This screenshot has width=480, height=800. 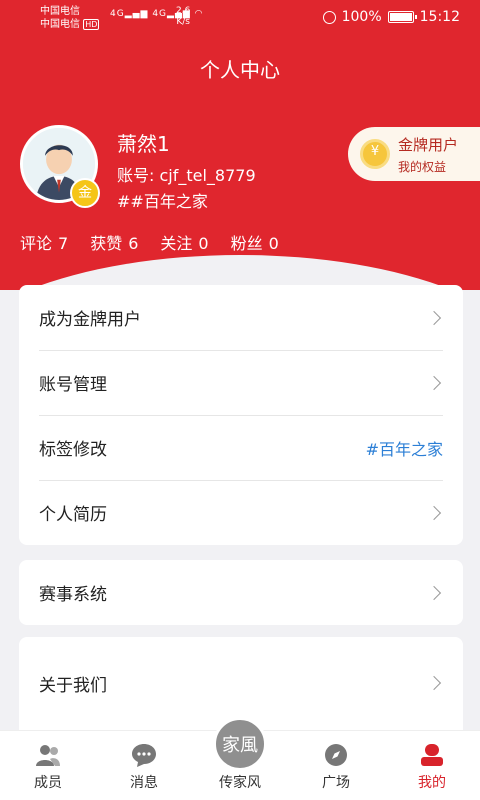 I want to click on gold-coin-icon, so click(x=375, y=154).